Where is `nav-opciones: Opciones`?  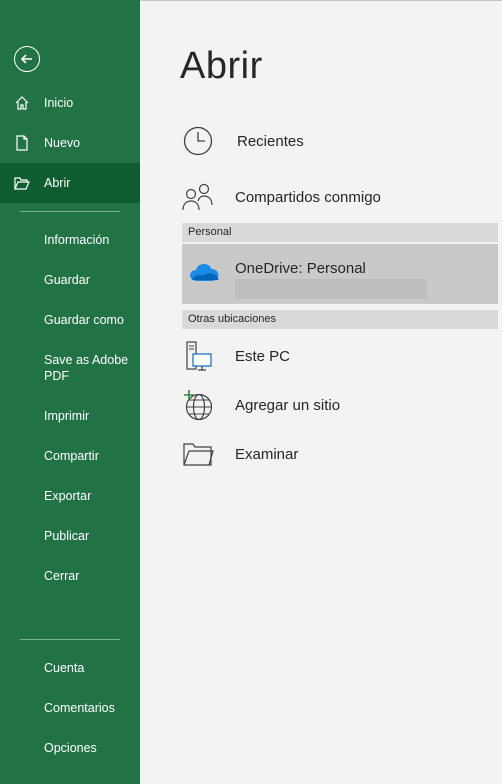
nav-opciones: Opciones is located at coordinates (89, 748).